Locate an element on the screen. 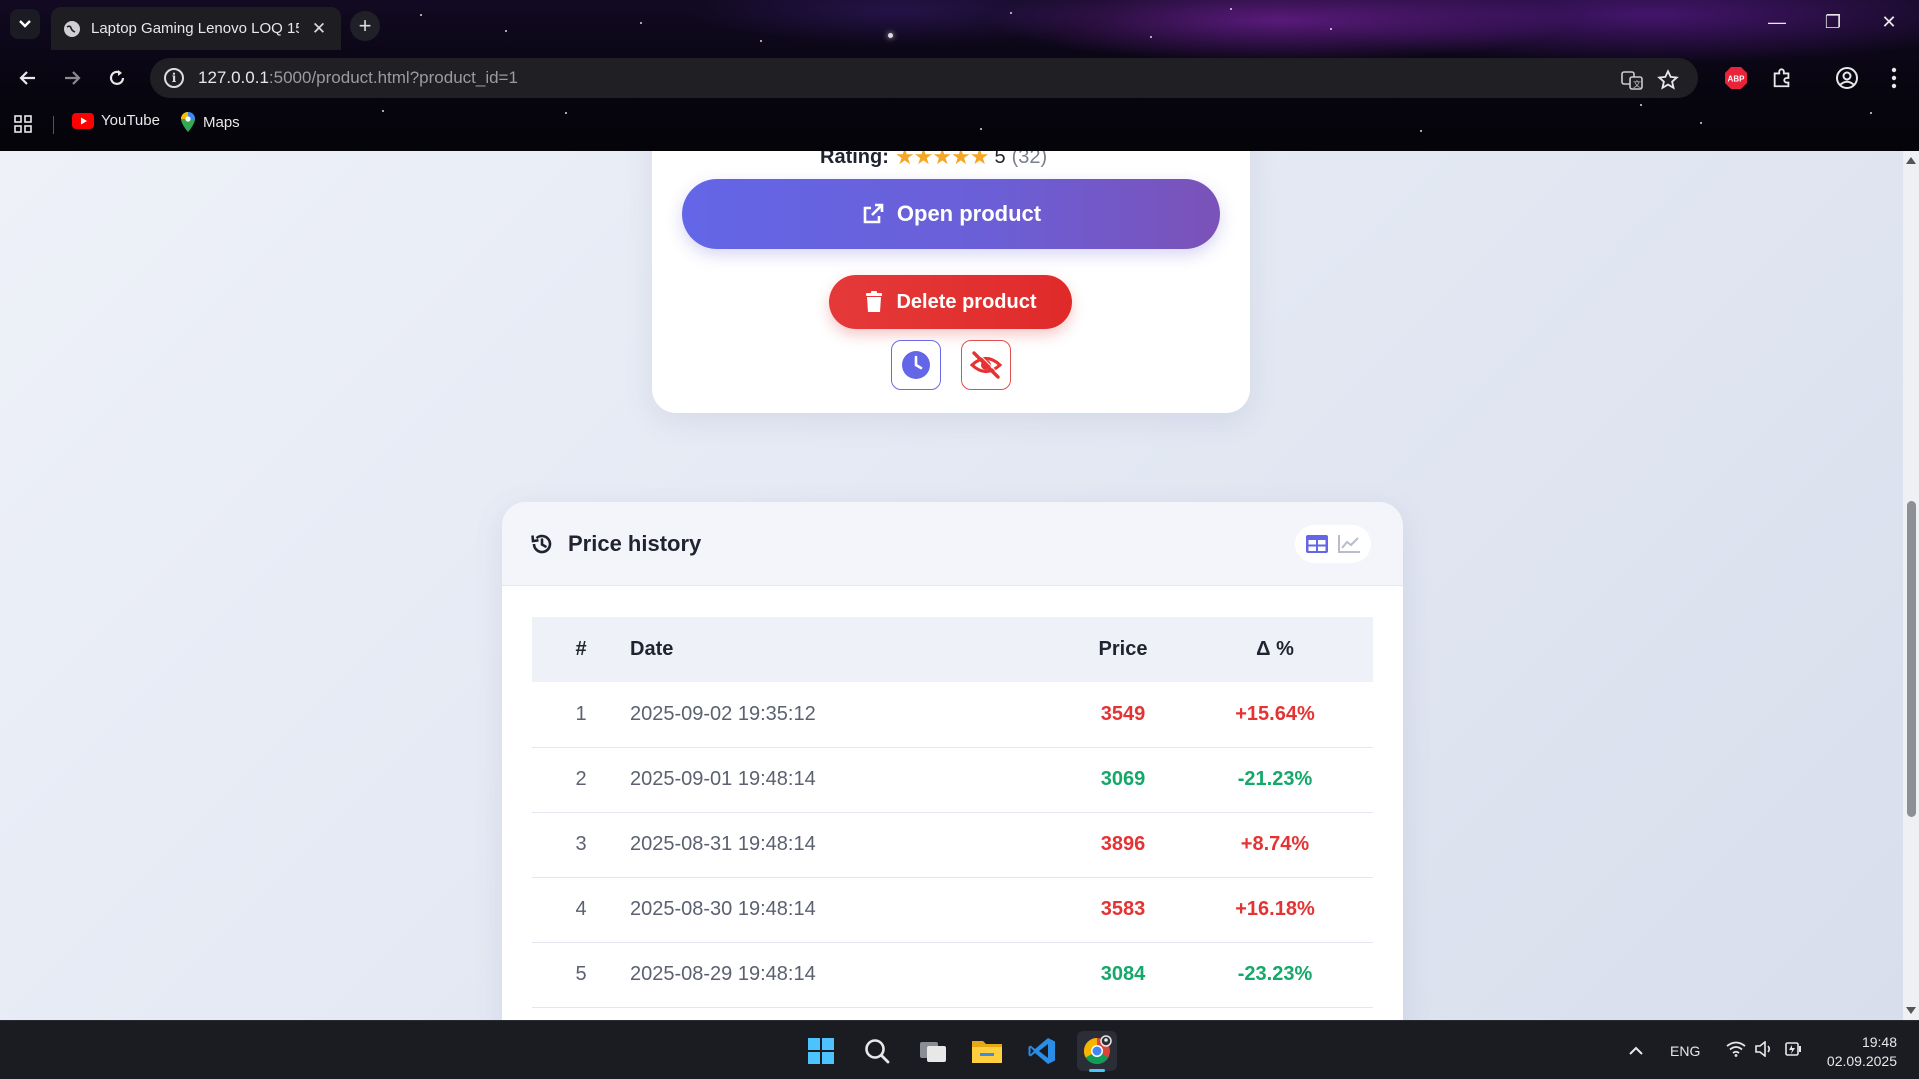 This screenshot has width=1919, height=1079. adblock-extension-icon: ABP is located at coordinates (1736, 78).